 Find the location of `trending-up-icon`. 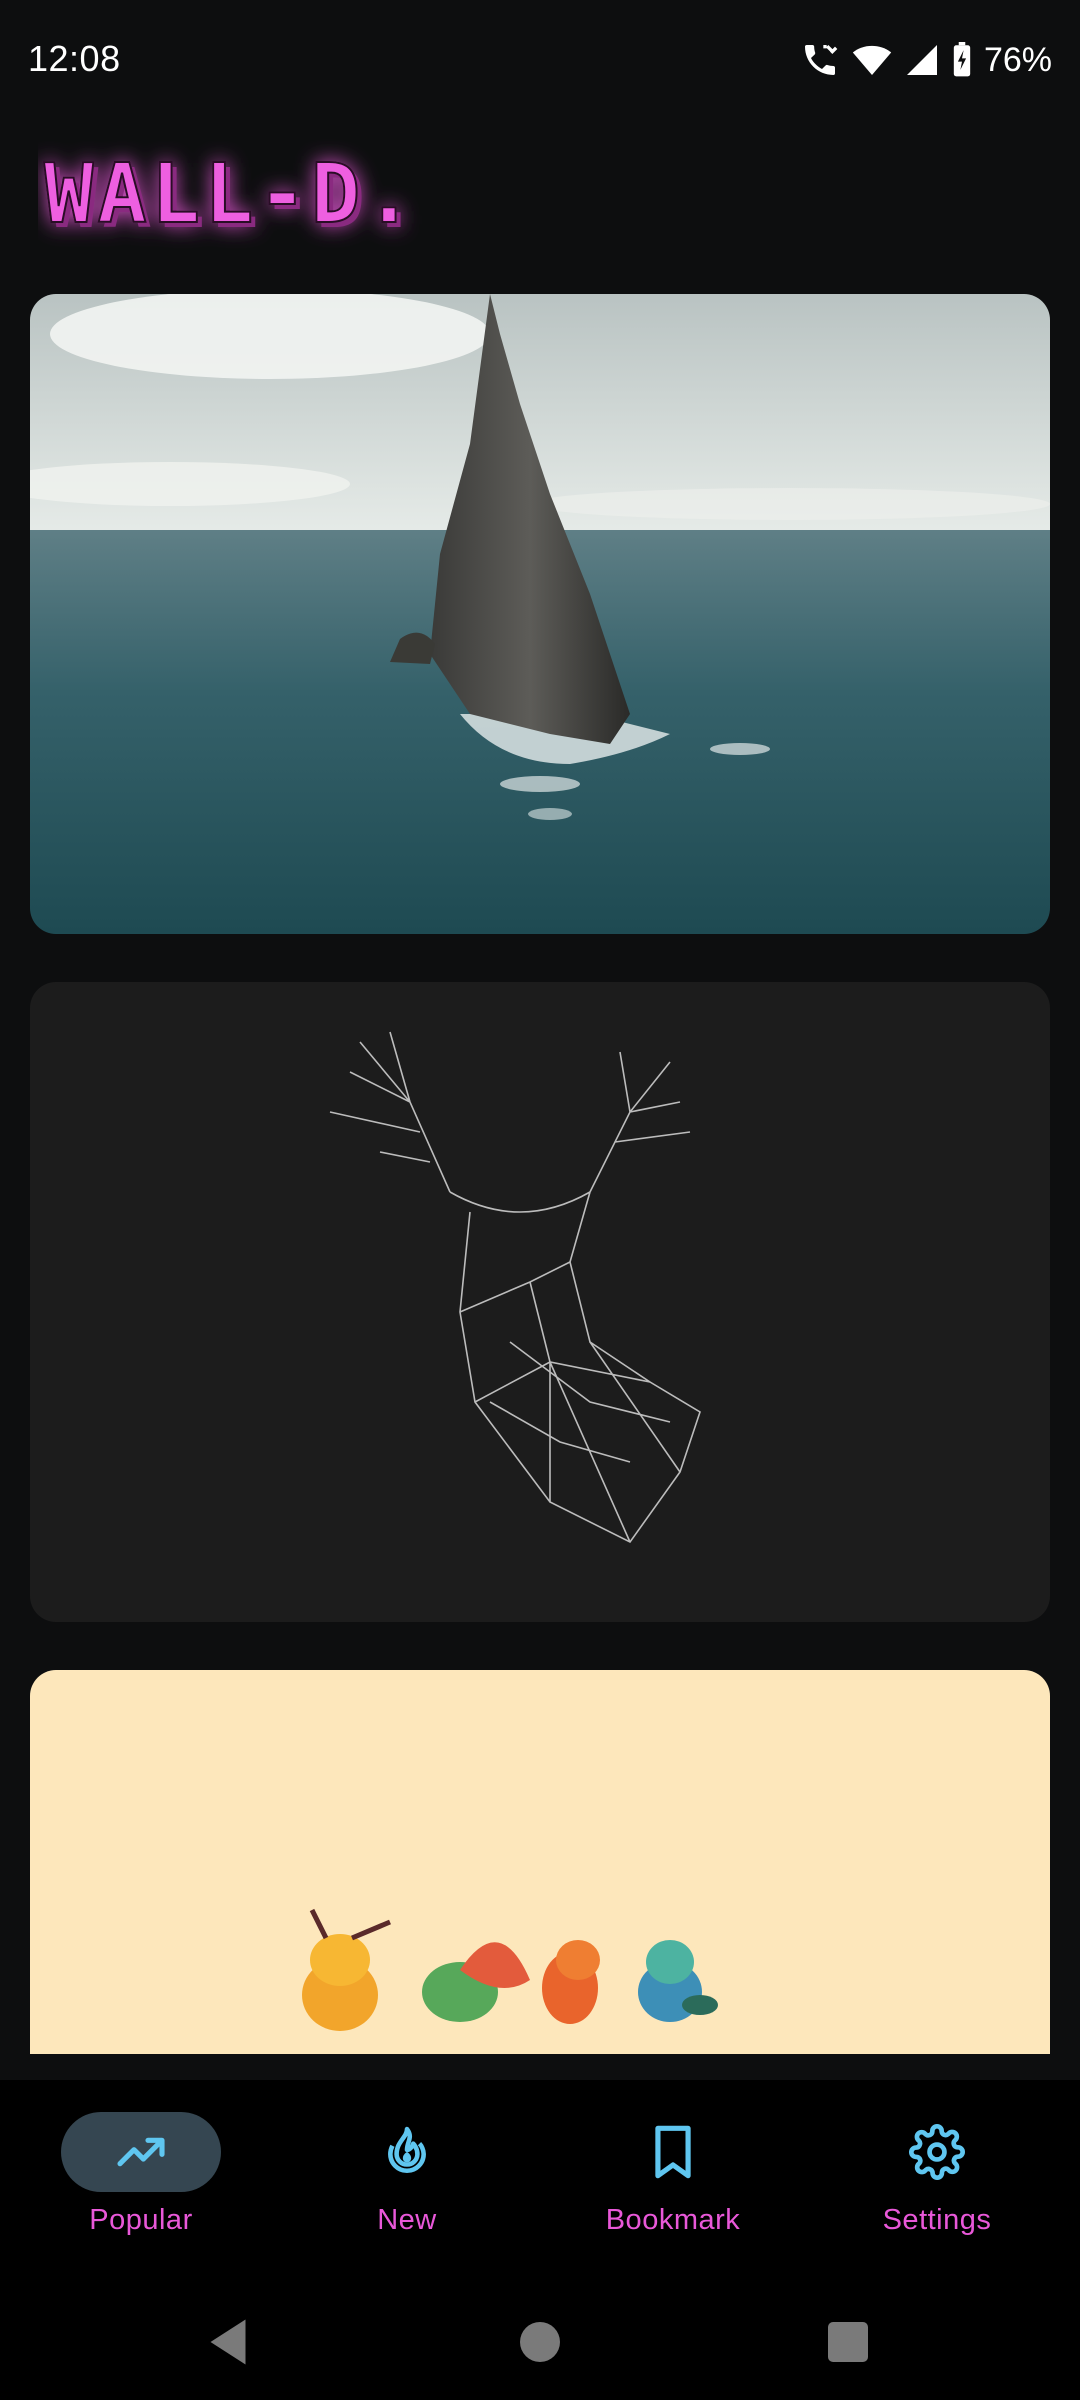

trending-up-icon is located at coordinates (141, 2152).